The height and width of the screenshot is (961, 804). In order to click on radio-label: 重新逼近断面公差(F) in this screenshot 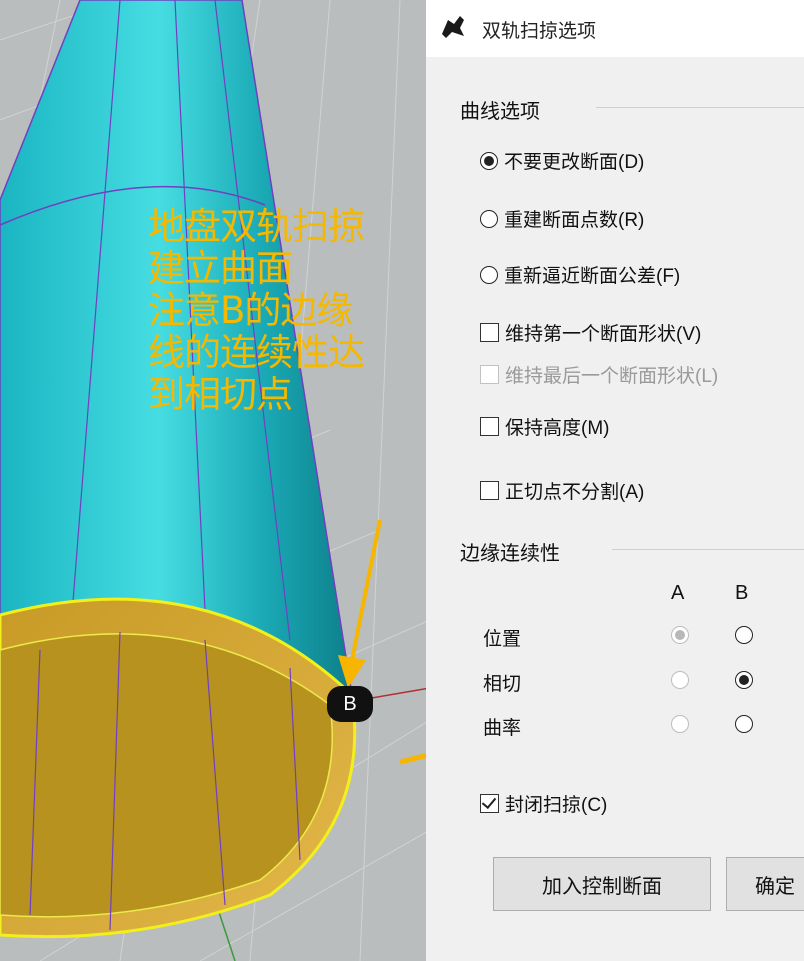, I will do `click(592, 276)`.